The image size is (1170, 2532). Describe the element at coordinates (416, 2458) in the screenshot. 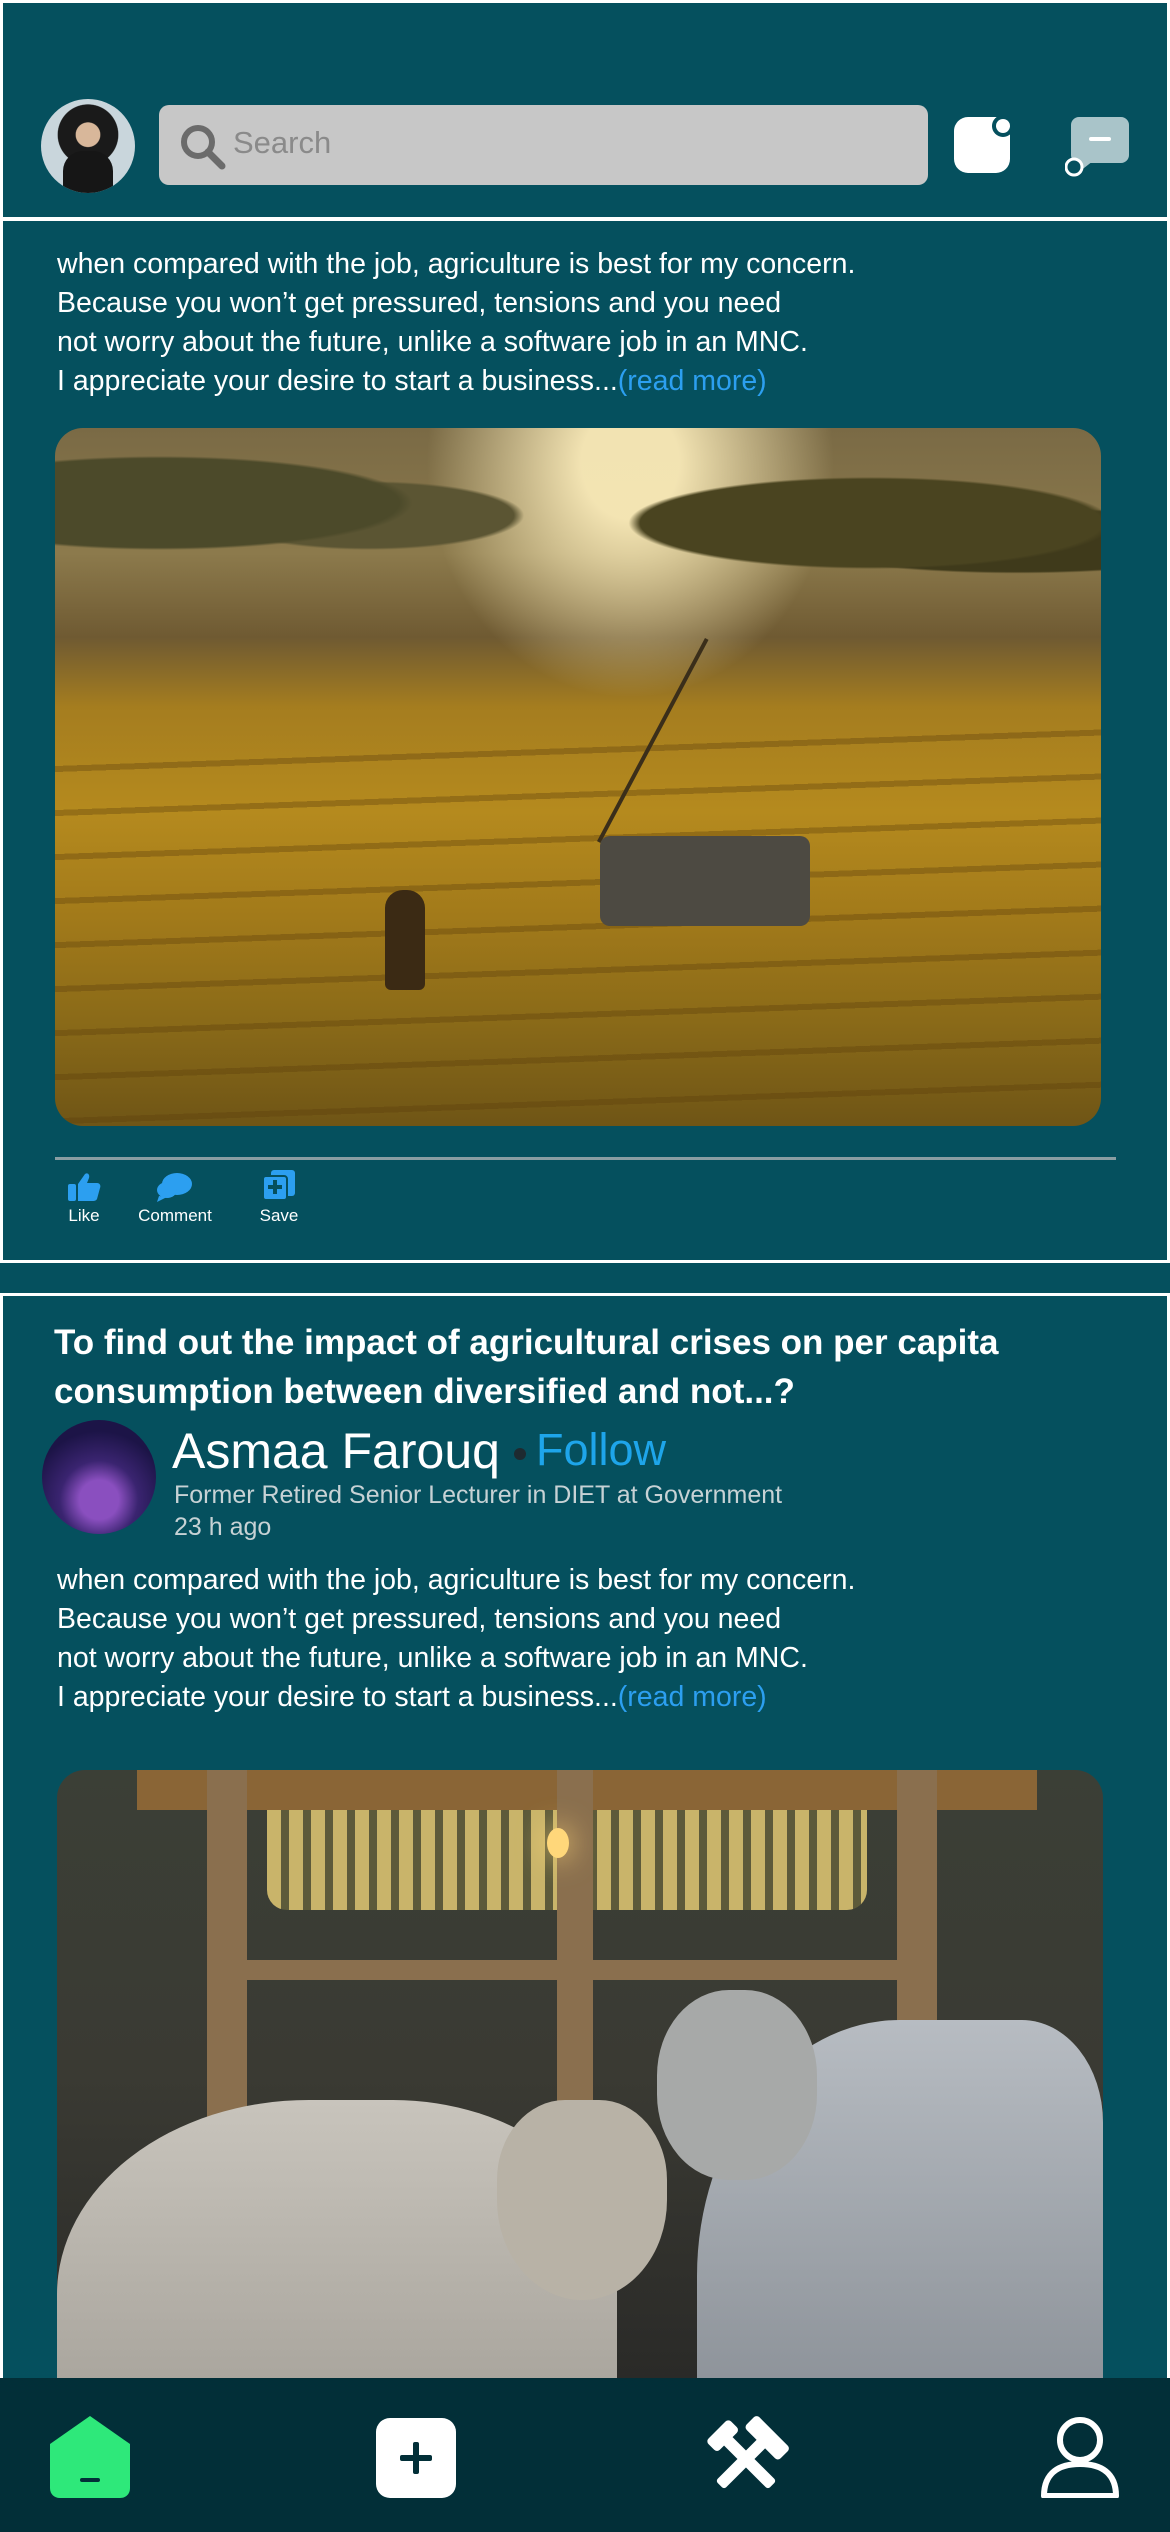

I see `add-icon` at that location.